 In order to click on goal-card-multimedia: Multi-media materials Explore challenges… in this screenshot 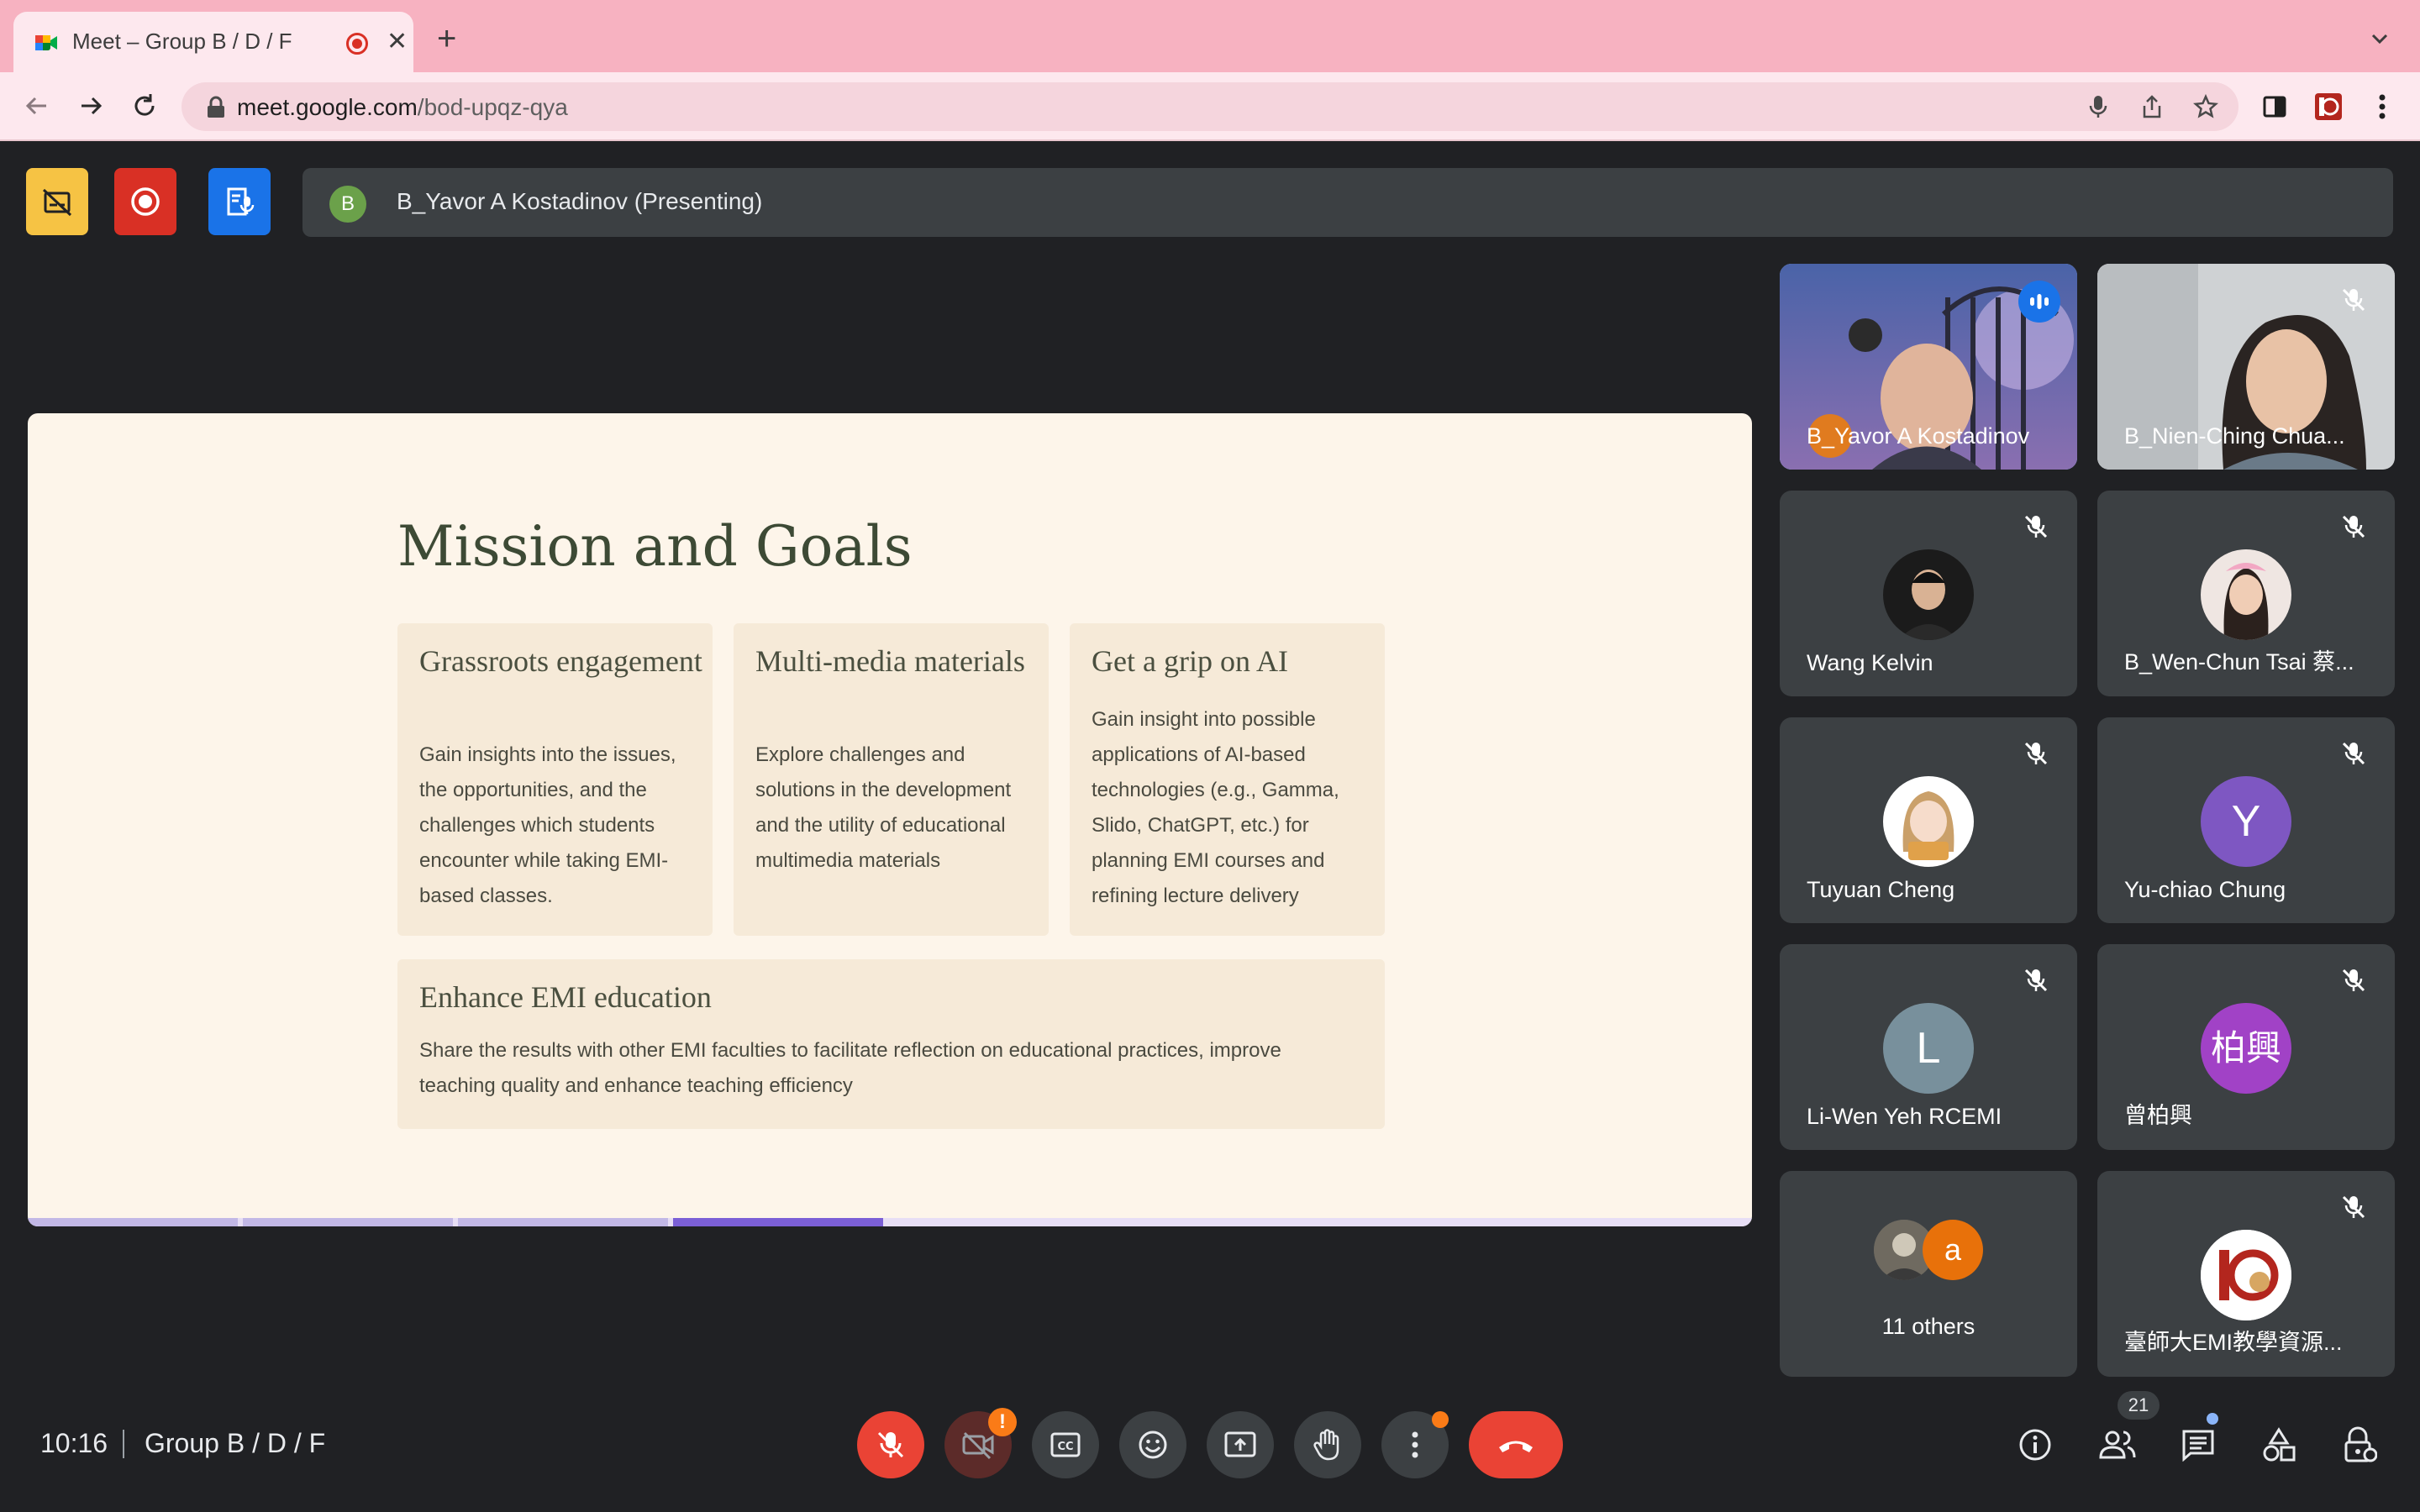, I will do `click(892, 779)`.